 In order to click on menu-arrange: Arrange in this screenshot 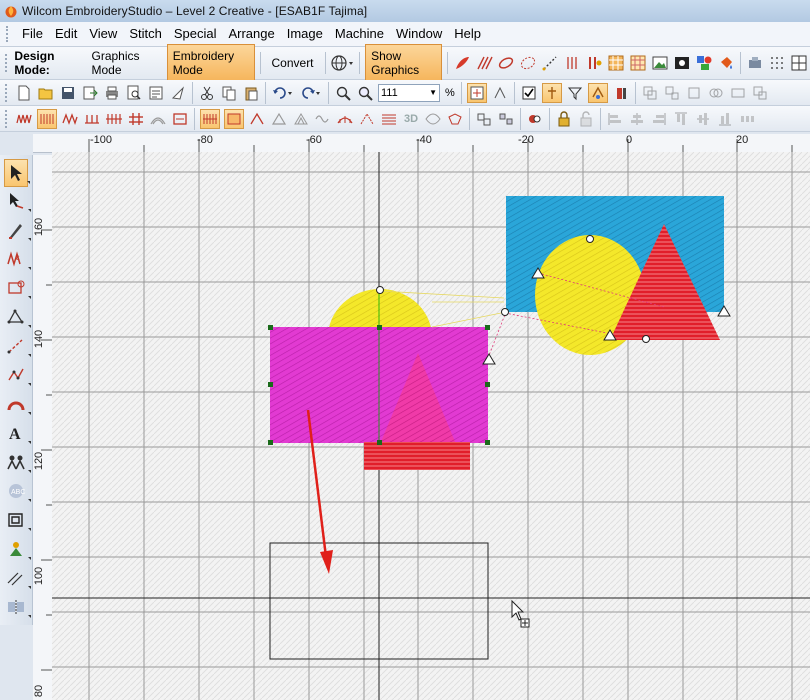, I will do `click(251, 34)`.